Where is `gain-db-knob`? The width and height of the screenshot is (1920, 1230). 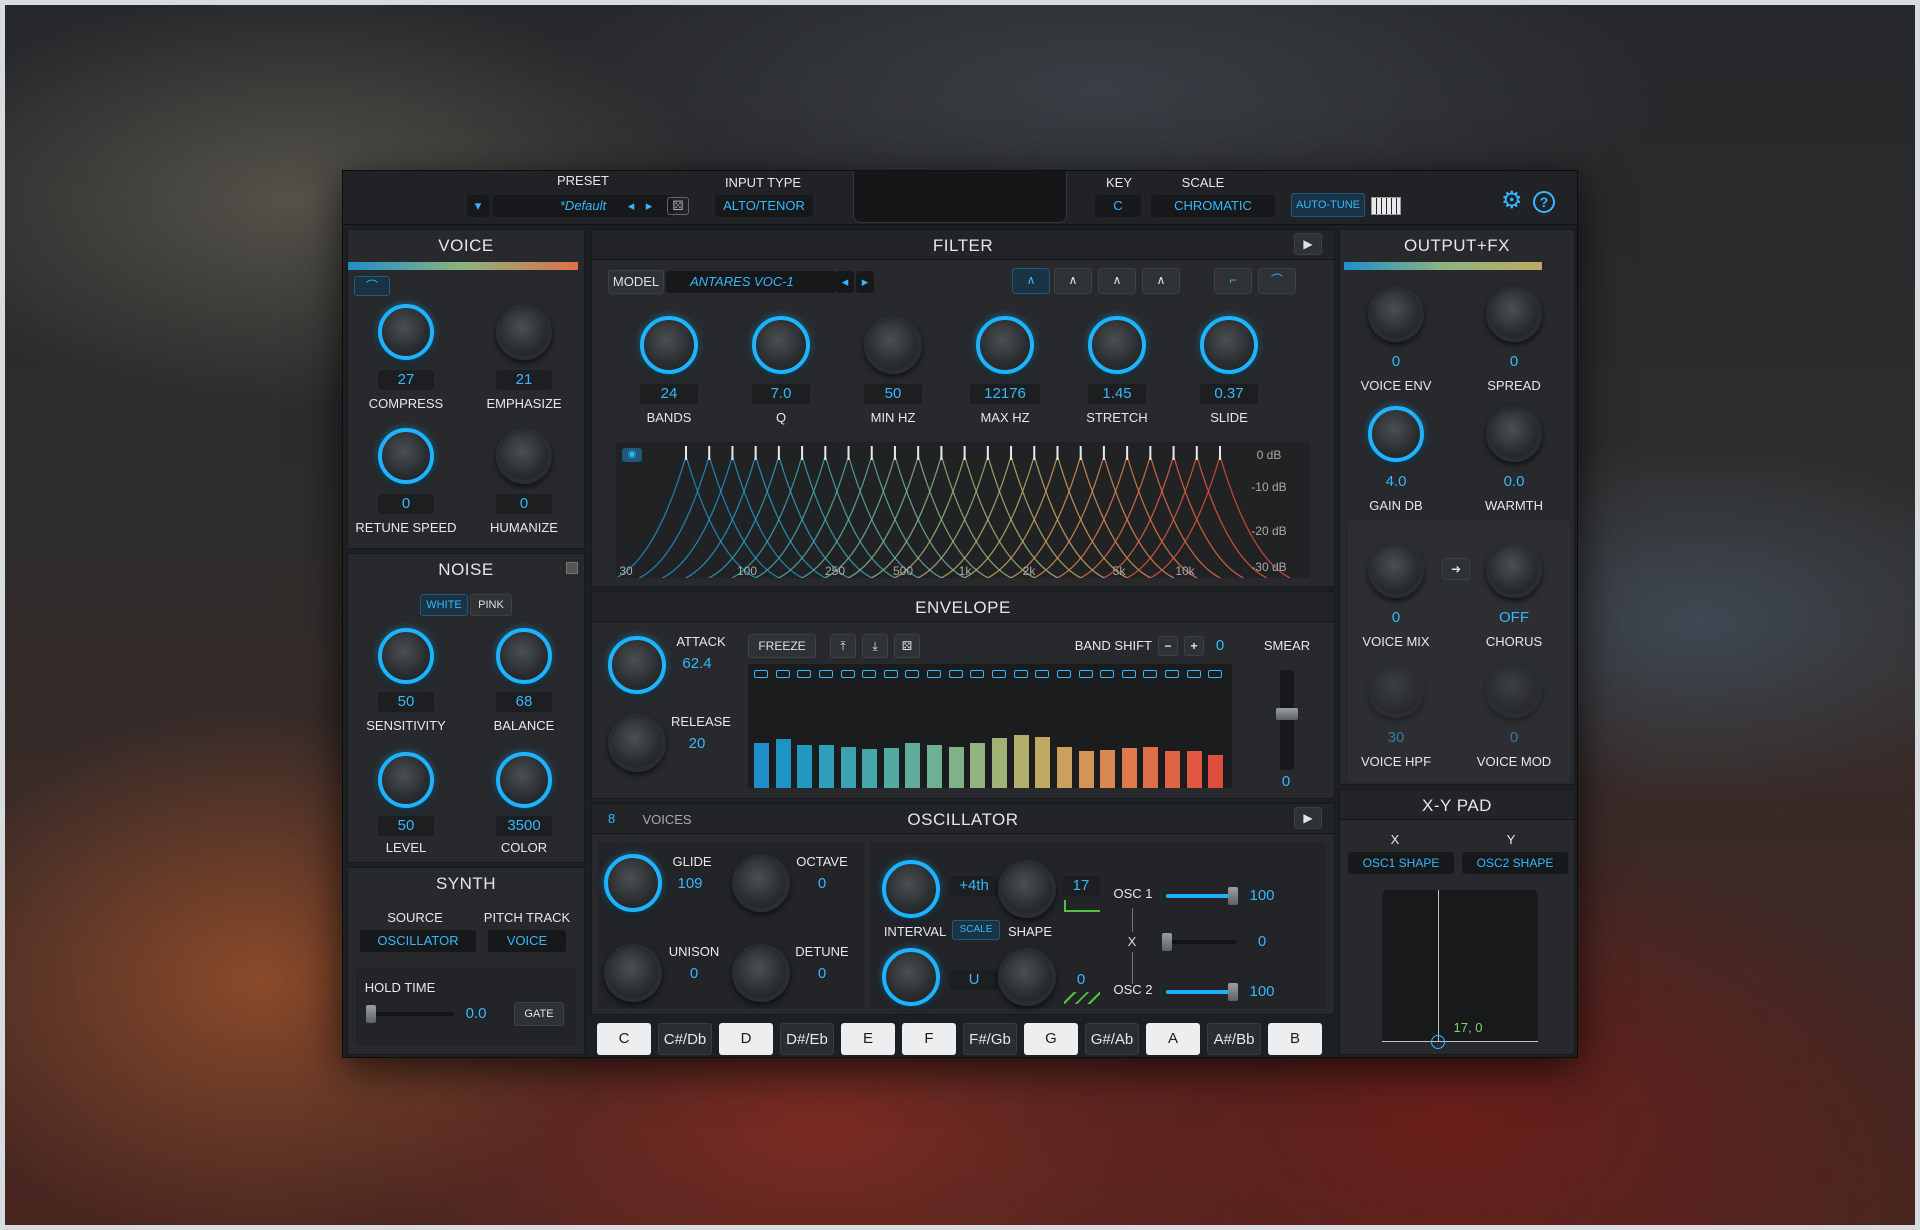 gain-db-knob is located at coordinates (1396, 434).